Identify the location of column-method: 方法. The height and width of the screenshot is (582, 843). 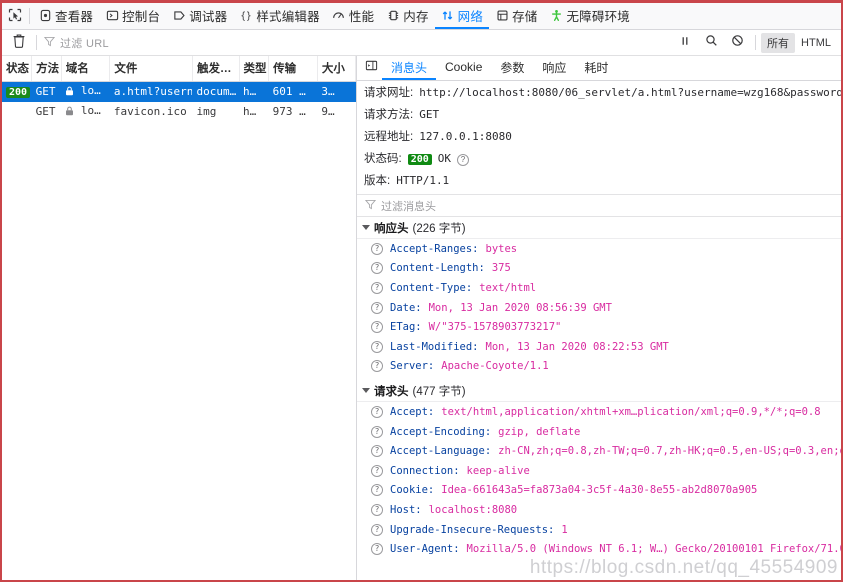
(46, 69).